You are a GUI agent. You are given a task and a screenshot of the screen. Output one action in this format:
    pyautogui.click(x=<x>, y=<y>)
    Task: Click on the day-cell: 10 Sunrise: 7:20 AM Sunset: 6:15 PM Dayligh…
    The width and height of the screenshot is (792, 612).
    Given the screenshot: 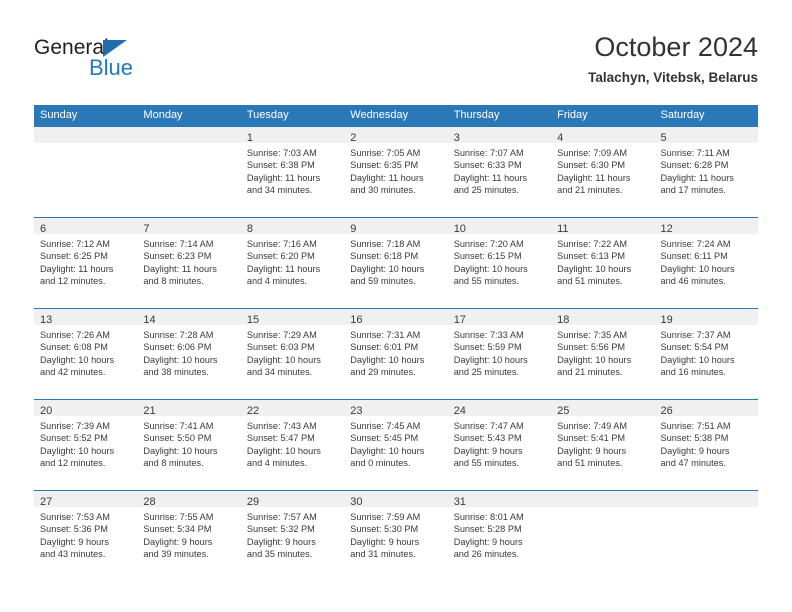 What is the action you would take?
    pyautogui.click(x=499, y=263)
    